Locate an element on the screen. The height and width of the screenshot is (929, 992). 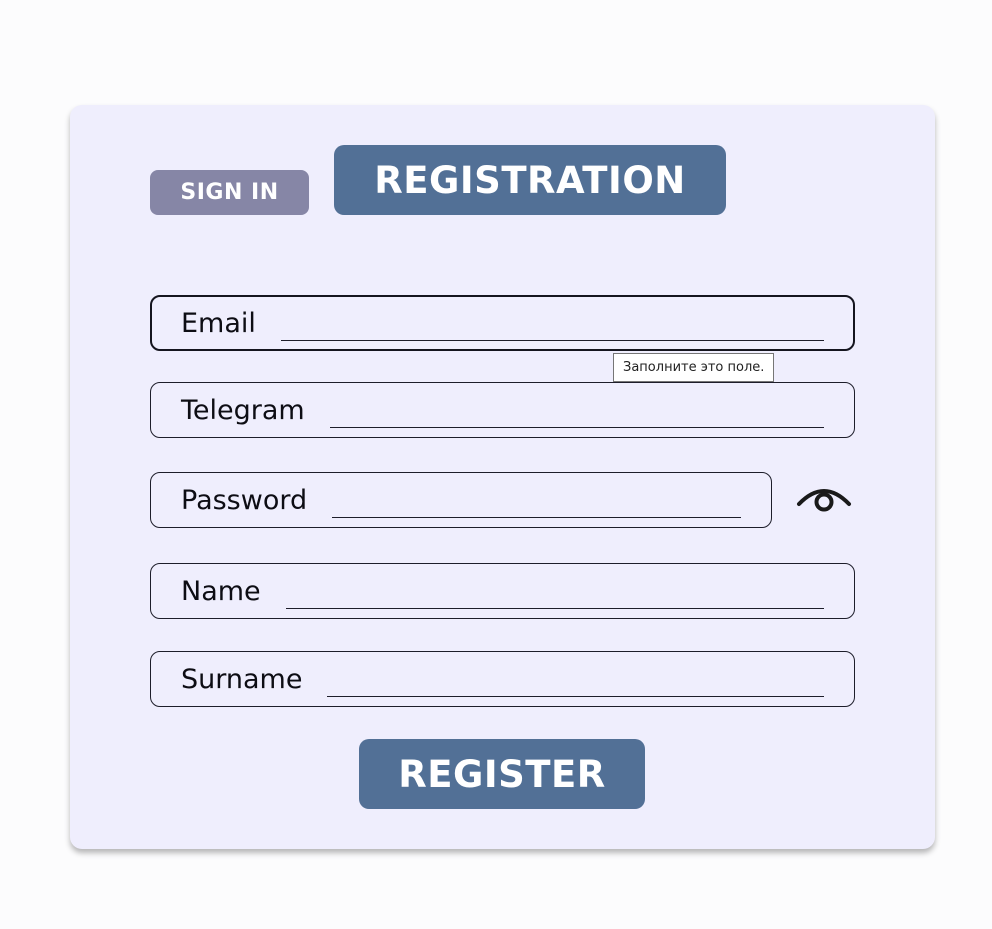
name-input is located at coordinates (554, 596).